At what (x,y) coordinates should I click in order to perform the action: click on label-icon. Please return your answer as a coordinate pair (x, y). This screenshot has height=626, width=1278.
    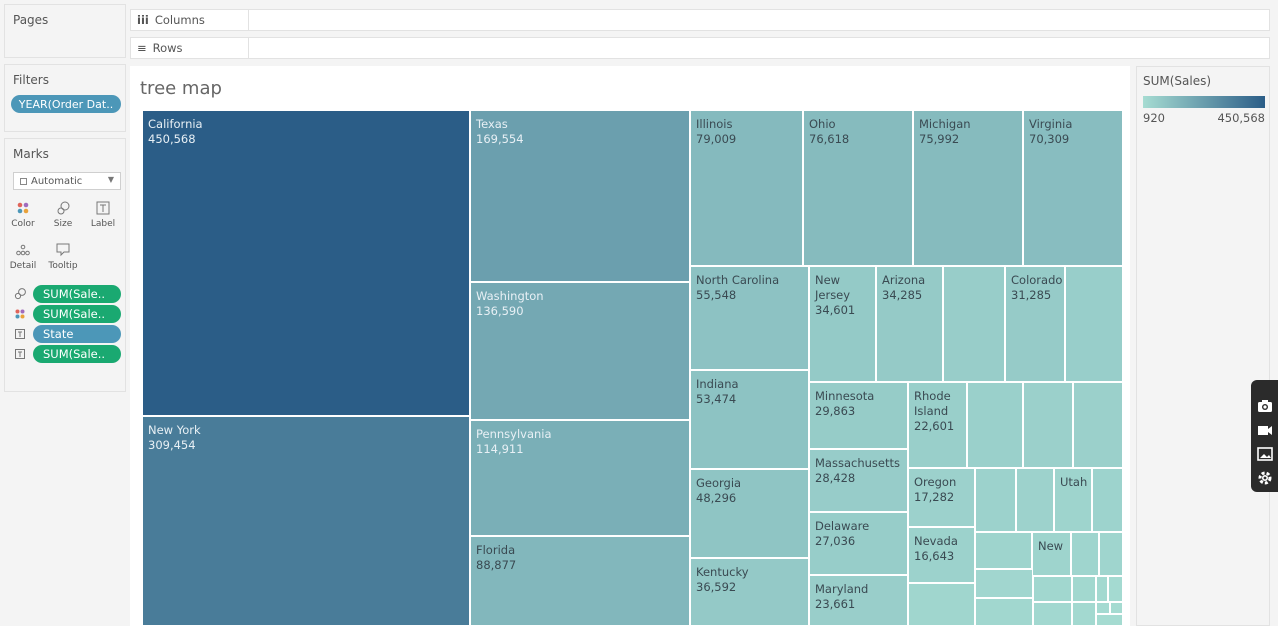
    Looking at the image, I should click on (20, 354).